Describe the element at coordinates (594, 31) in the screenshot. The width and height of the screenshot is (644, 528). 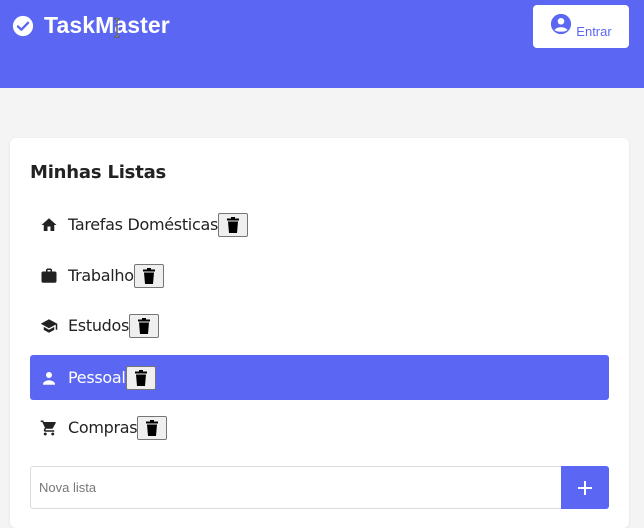
I see `login-label: Entrar` at that location.